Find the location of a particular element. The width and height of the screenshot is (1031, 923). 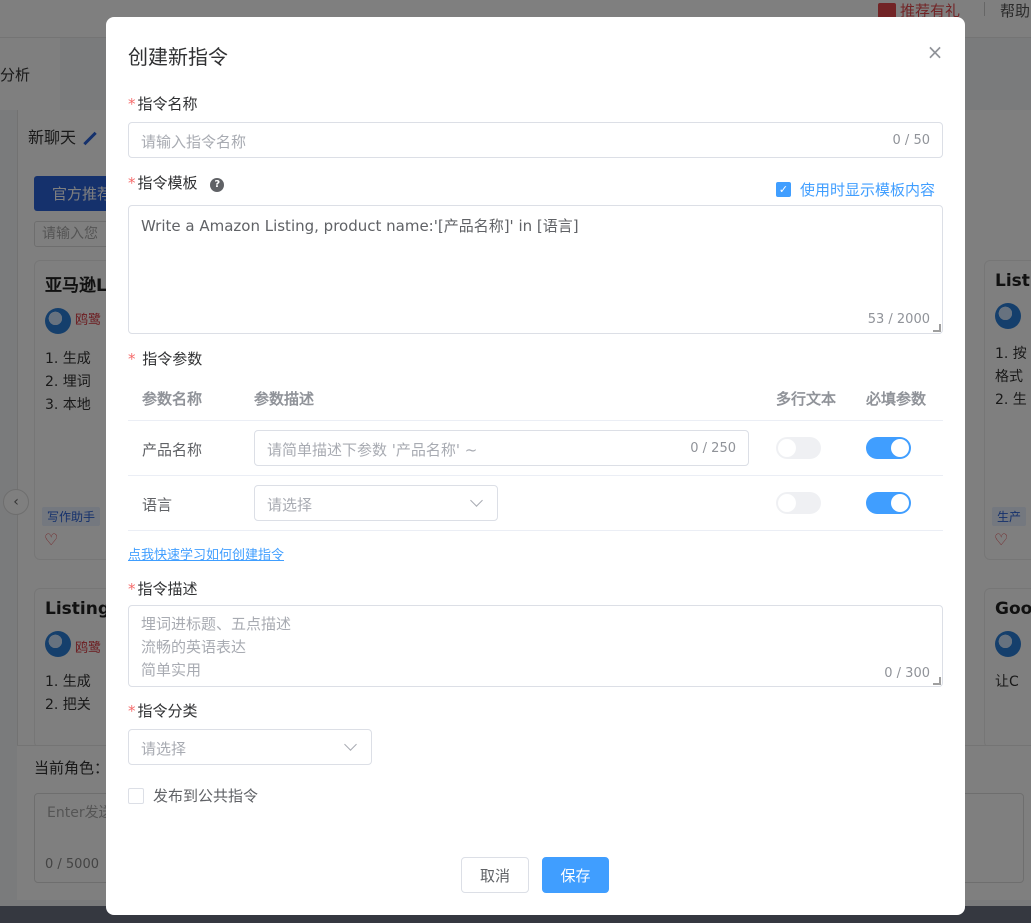

description-placeholder-line: 简单实用 is located at coordinates (171, 670).